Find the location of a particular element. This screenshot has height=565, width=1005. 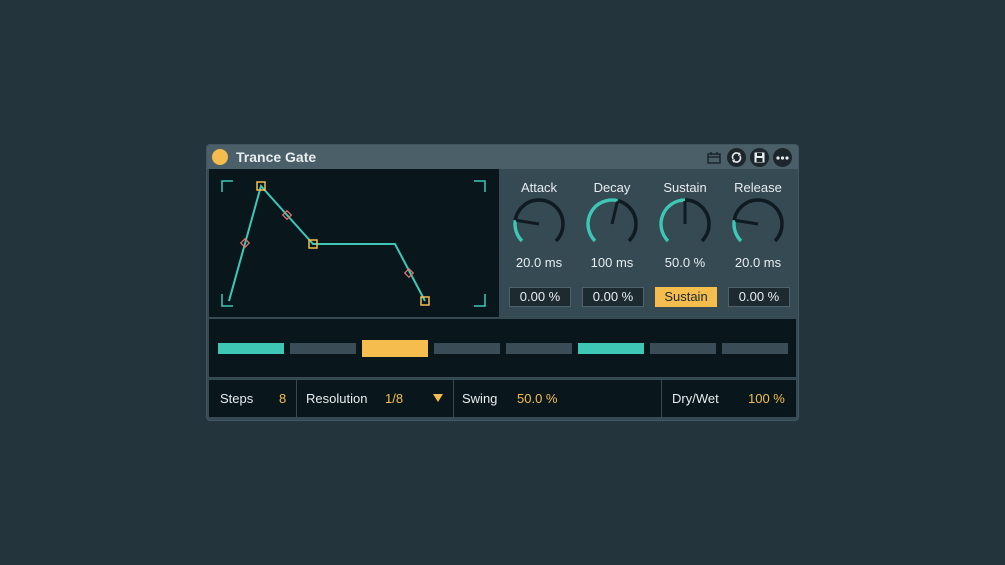

sustain-label: Sustain is located at coordinates (685, 187).